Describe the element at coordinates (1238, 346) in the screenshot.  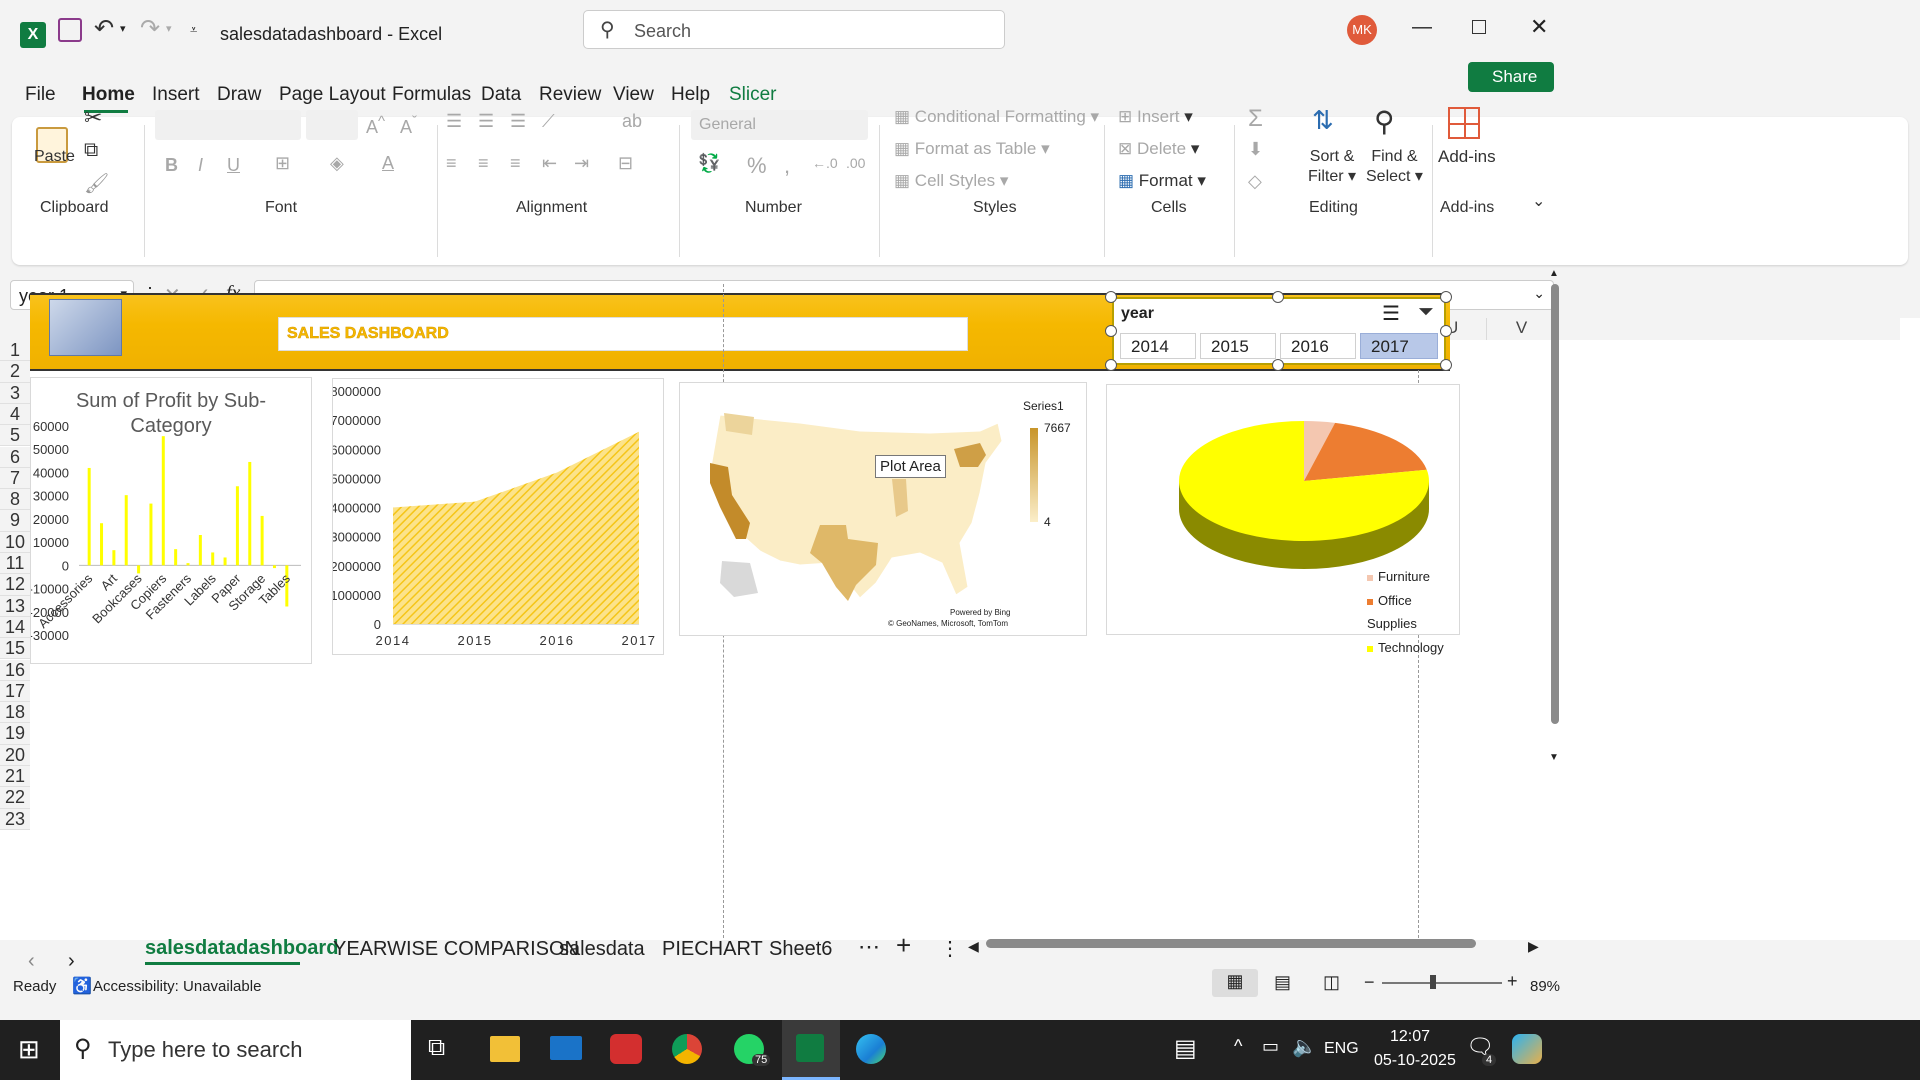
I see `slicer-item-2015: 2015` at that location.